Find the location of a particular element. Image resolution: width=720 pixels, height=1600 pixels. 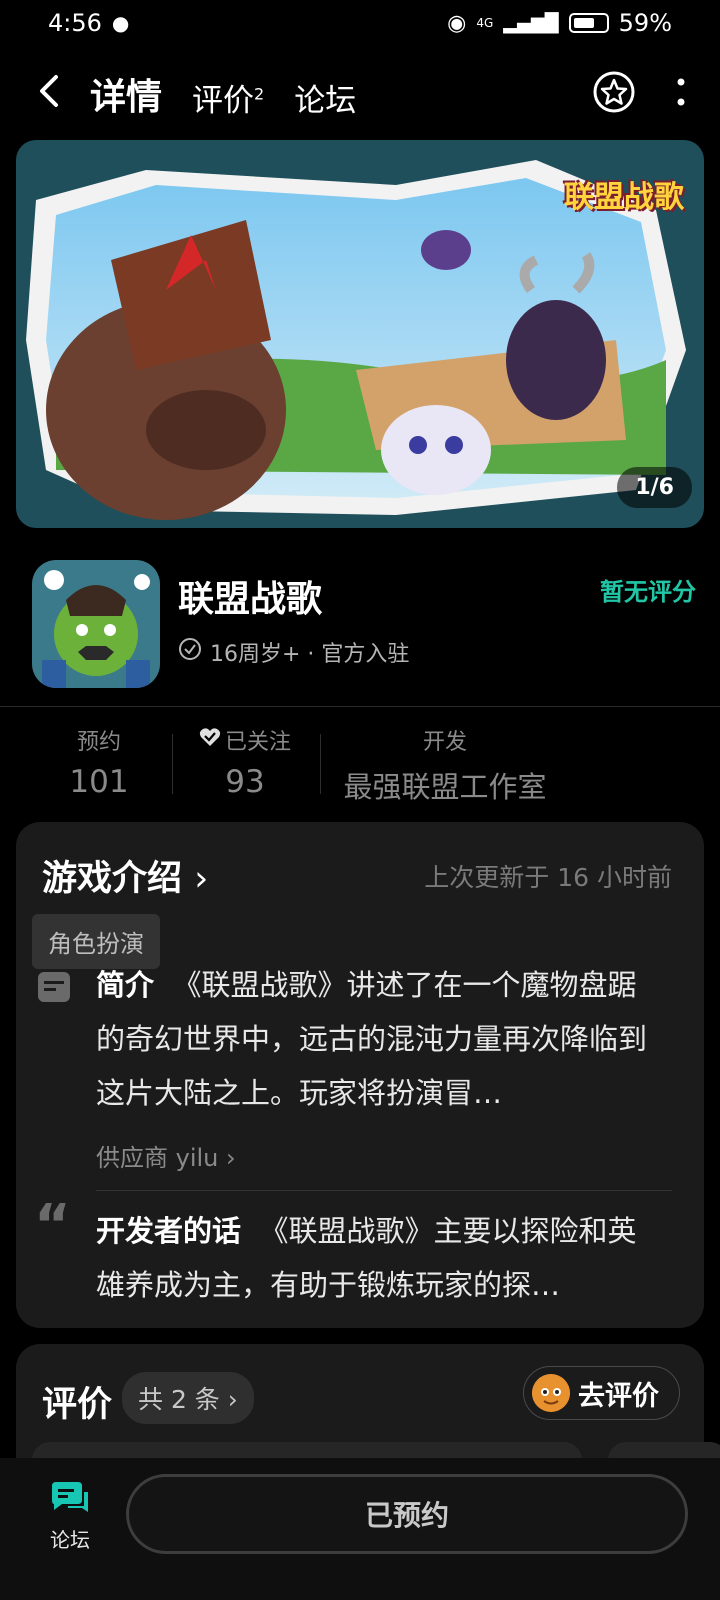

forum-label: 论坛 is located at coordinates (70, 1540).